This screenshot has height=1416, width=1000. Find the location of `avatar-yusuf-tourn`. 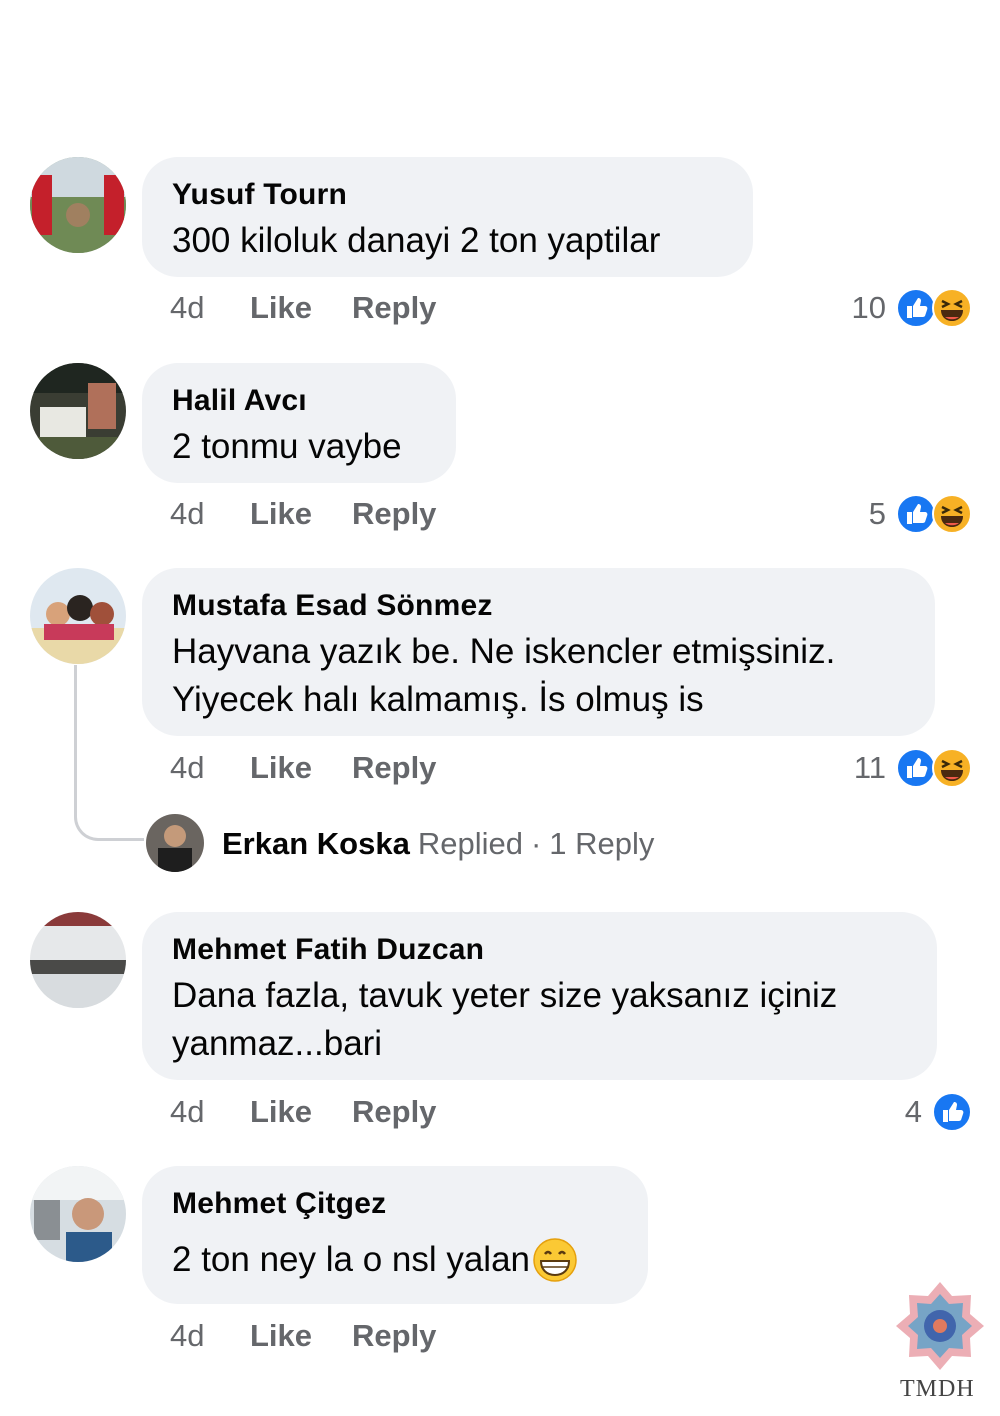

avatar-yusuf-tourn is located at coordinates (78, 205).